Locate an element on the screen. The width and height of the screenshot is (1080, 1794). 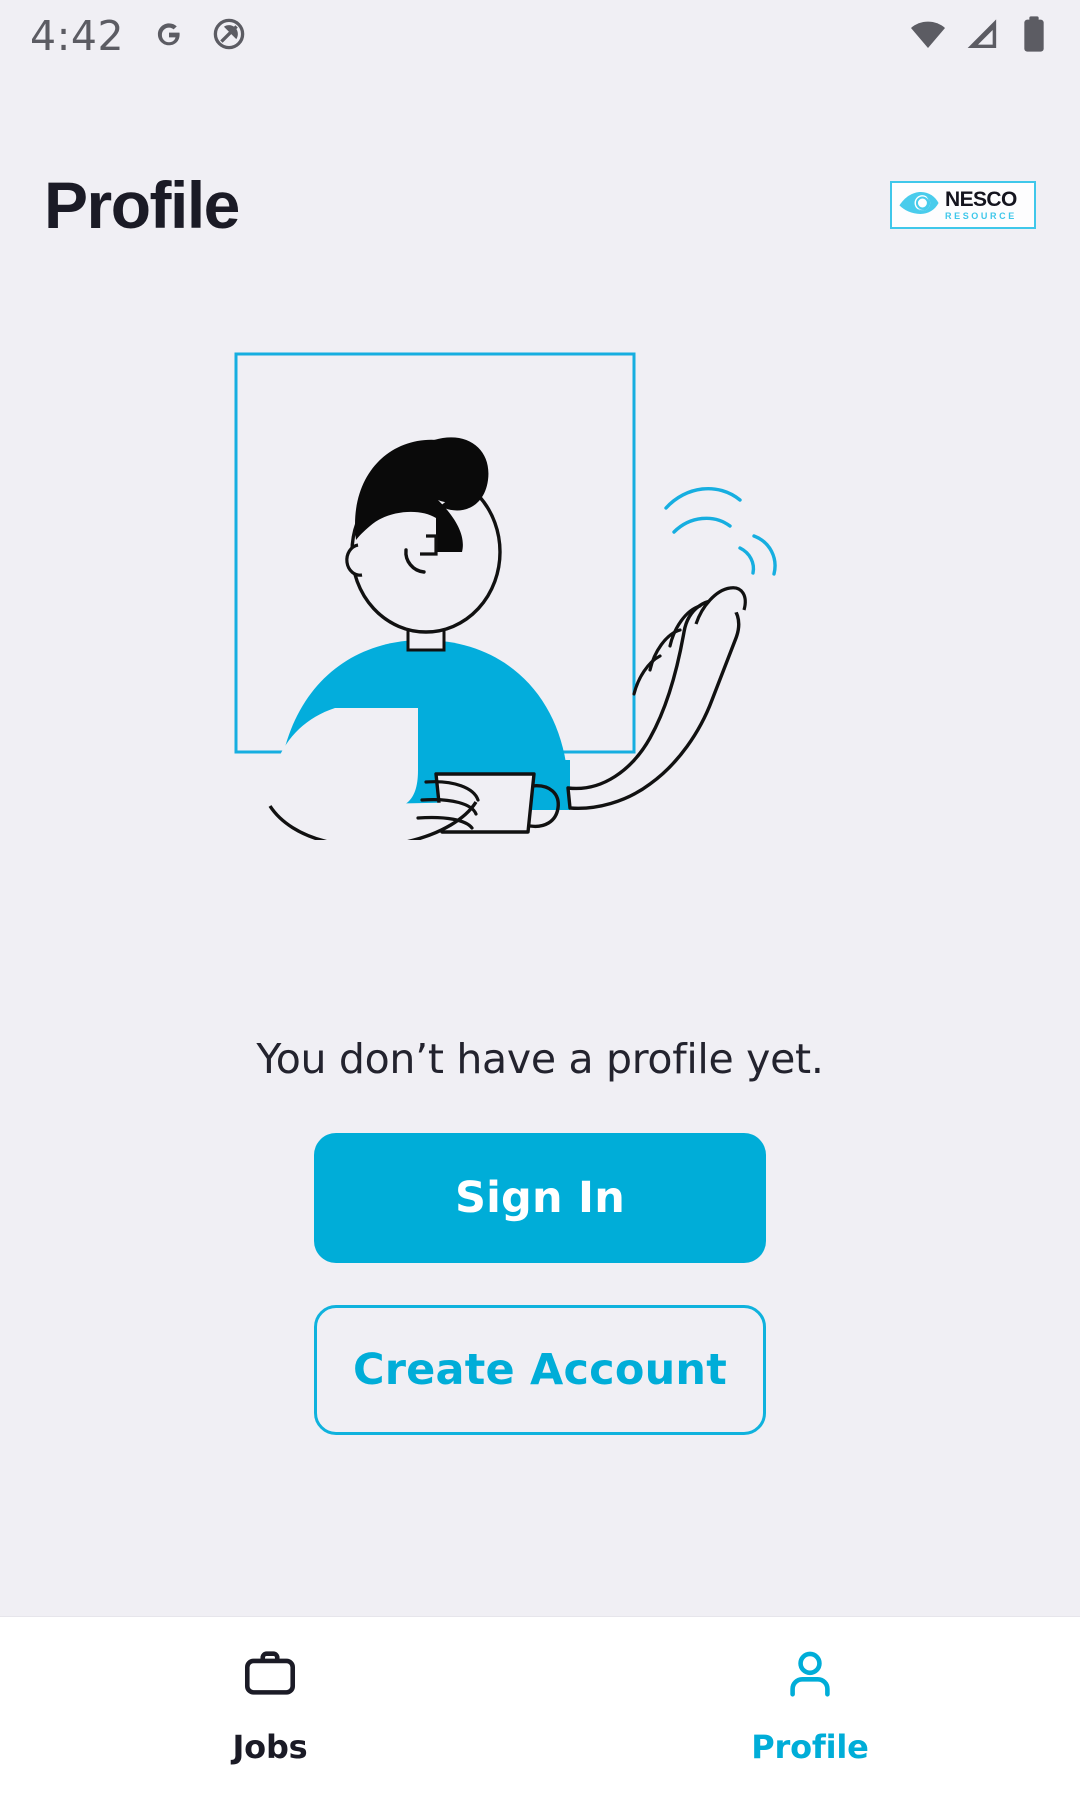
nav-label-profile: Profile is located at coordinates (810, 1747).